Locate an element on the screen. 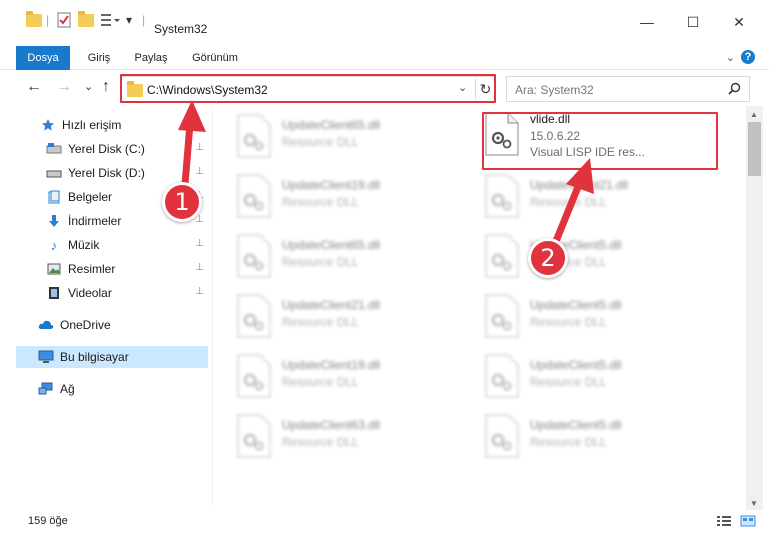 This screenshot has width=769, height=540. title-bar: | ▾ | System32 — ☐ ✕ is located at coordinates (384, 20).